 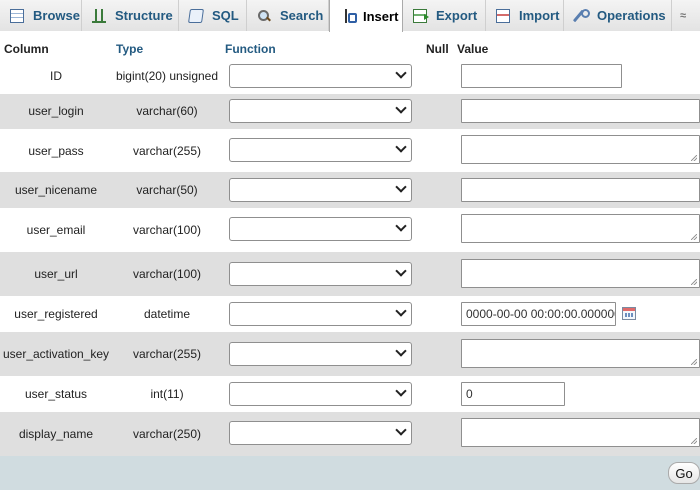 What do you see at coordinates (631, 15) in the screenshot?
I see `tab-label: Operations` at bounding box center [631, 15].